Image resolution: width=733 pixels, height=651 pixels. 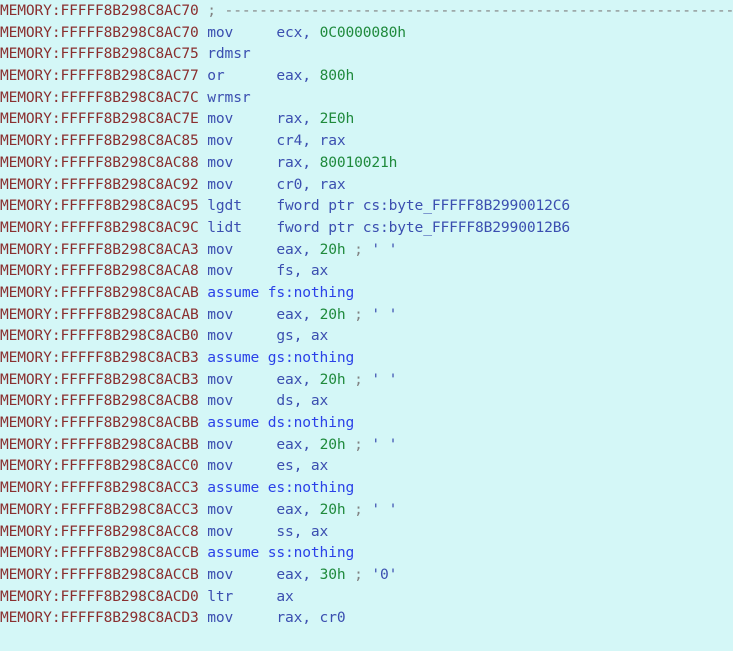 What do you see at coordinates (104, 206) in the screenshot?
I see `line-address: MEMORY:FFFFF8B298C8AC95` at bounding box center [104, 206].